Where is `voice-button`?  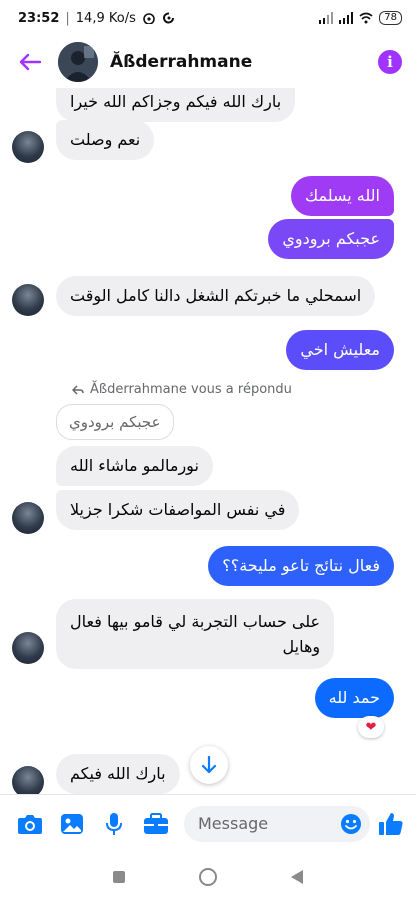 voice-button is located at coordinates (114, 824).